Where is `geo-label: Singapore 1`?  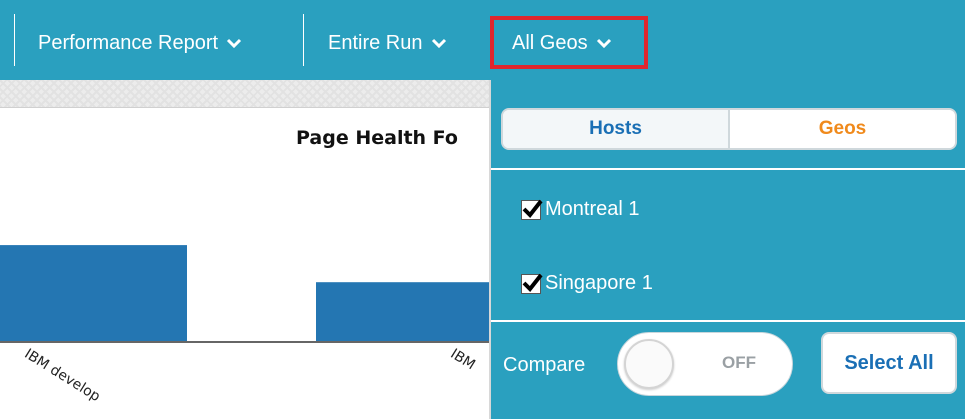
geo-label: Singapore 1 is located at coordinates (599, 283).